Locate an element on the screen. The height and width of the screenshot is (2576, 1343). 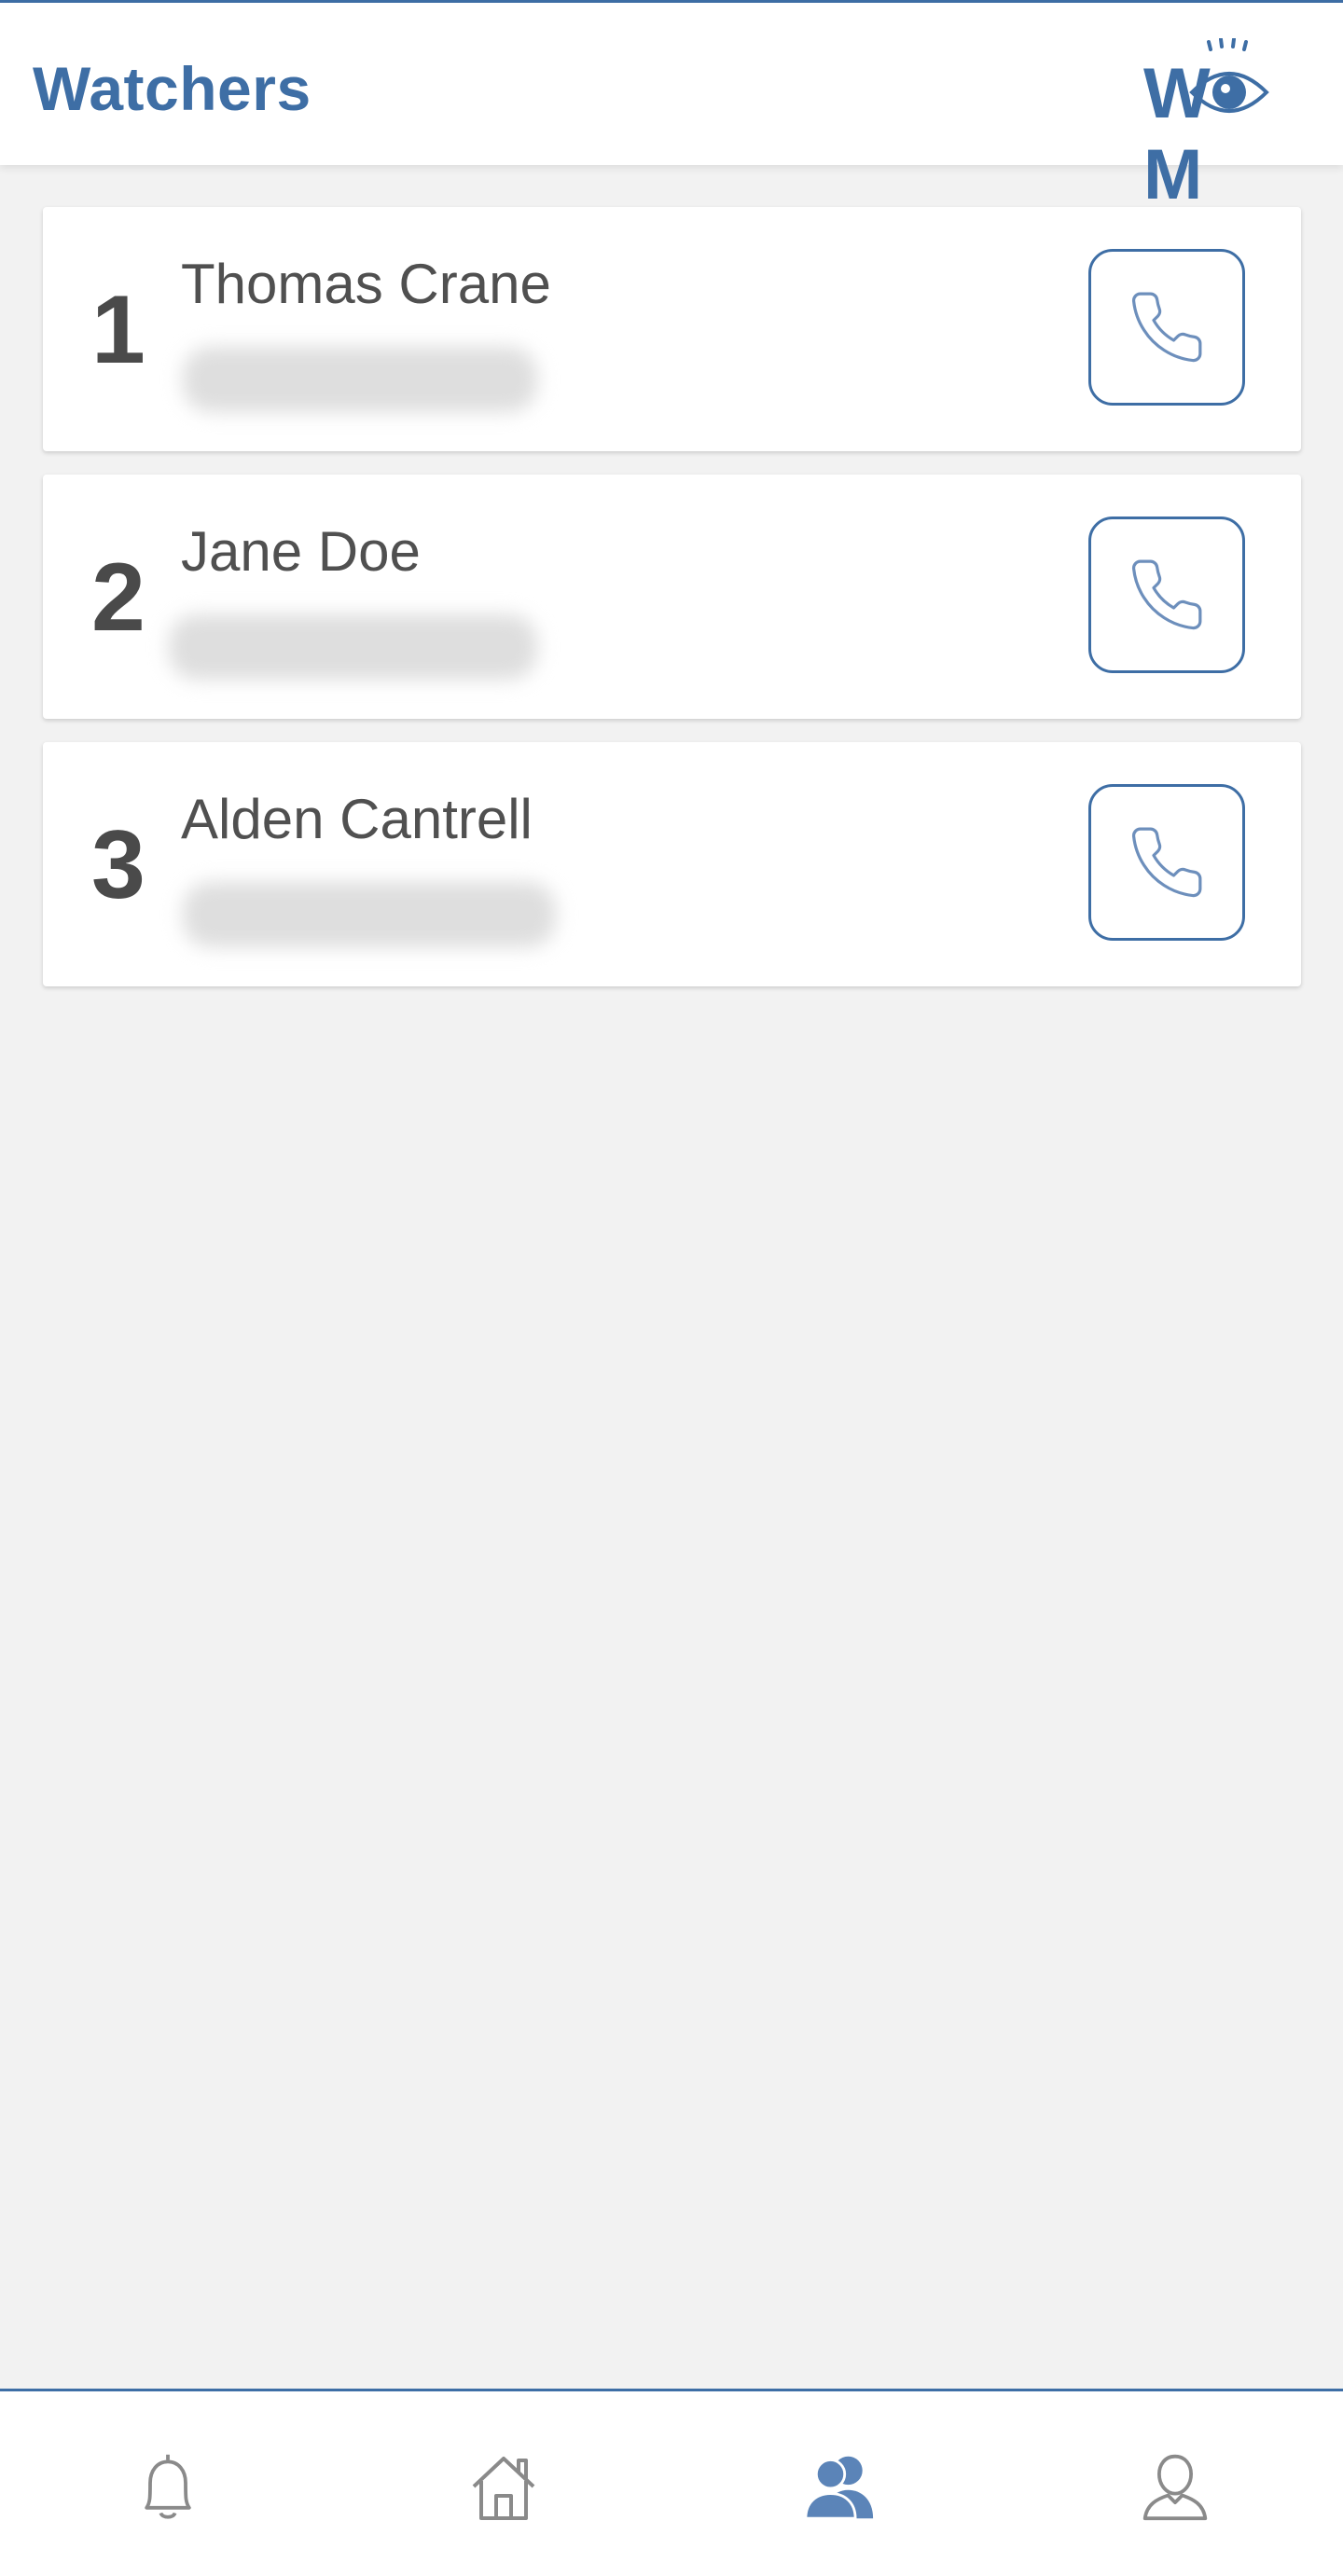
watcher-rank: 1 is located at coordinates (118, 330).